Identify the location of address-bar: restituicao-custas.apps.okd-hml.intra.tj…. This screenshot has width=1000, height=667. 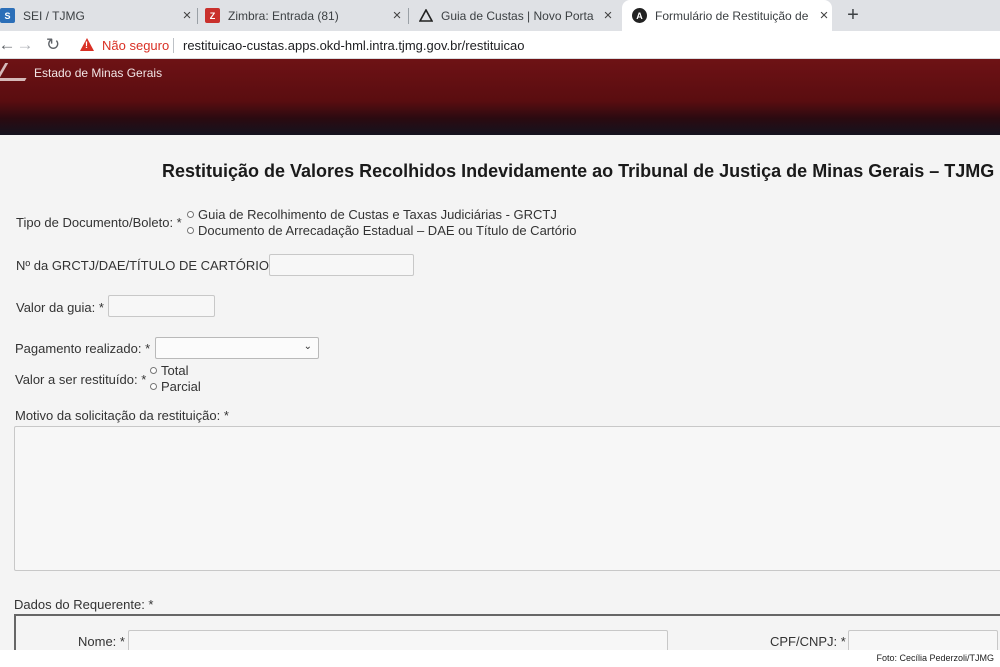
(354, 45).